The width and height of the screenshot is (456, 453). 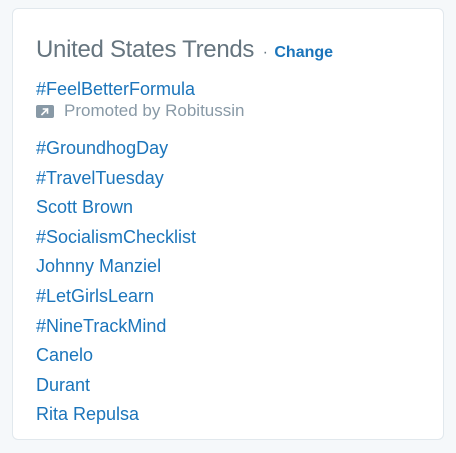 I want to click on trend-item: #TravelTuesday, so click(x=116, y=182).